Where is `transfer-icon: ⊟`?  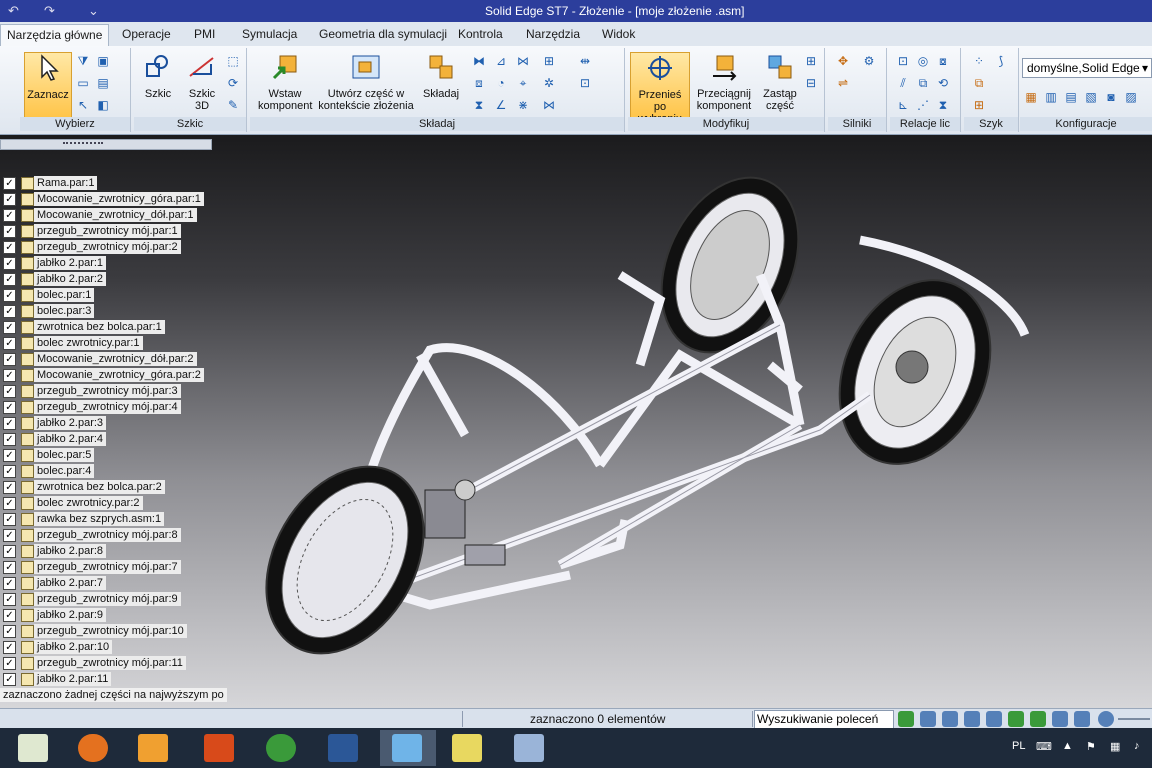
transfer-icon: ⊟ is located at coordinates (811, 83).